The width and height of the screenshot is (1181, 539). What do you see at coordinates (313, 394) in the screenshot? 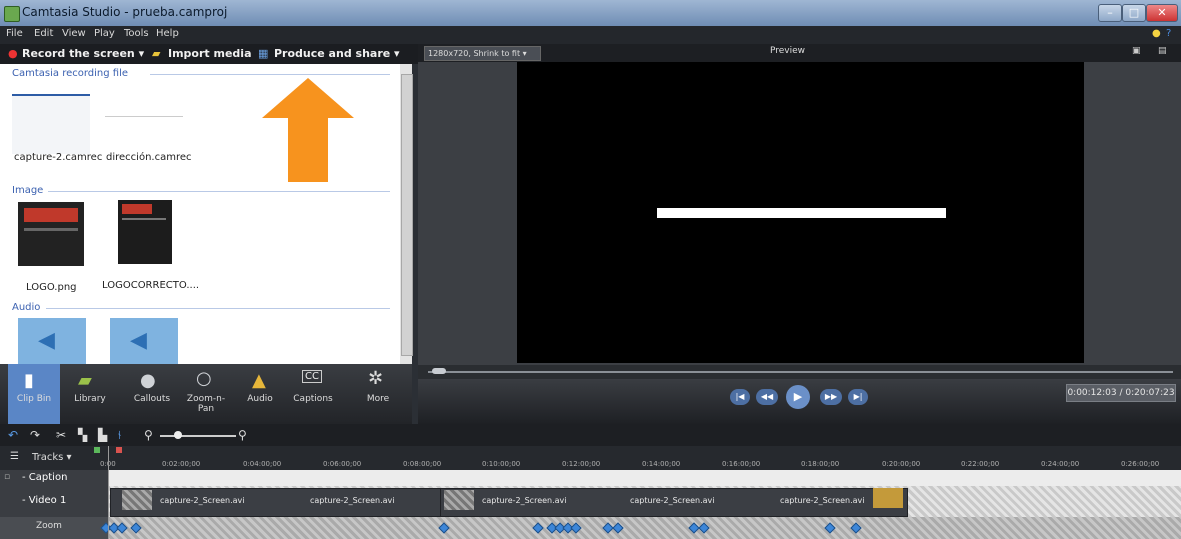
I see `tab-captions: CC Captions` at bounding box center [313, 394].